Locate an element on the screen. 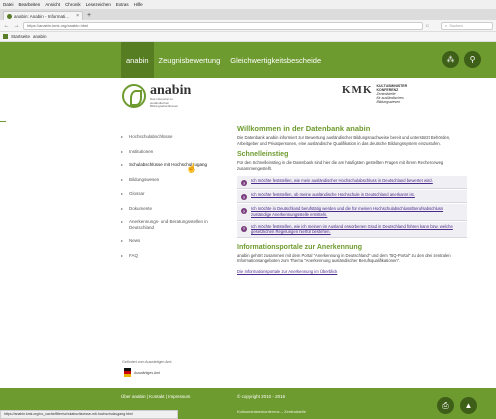 This screenshot has width=496, height=419. funded-by-text: Gefördert vom Auswärtigen Amt is located at coordinates (147, 362).